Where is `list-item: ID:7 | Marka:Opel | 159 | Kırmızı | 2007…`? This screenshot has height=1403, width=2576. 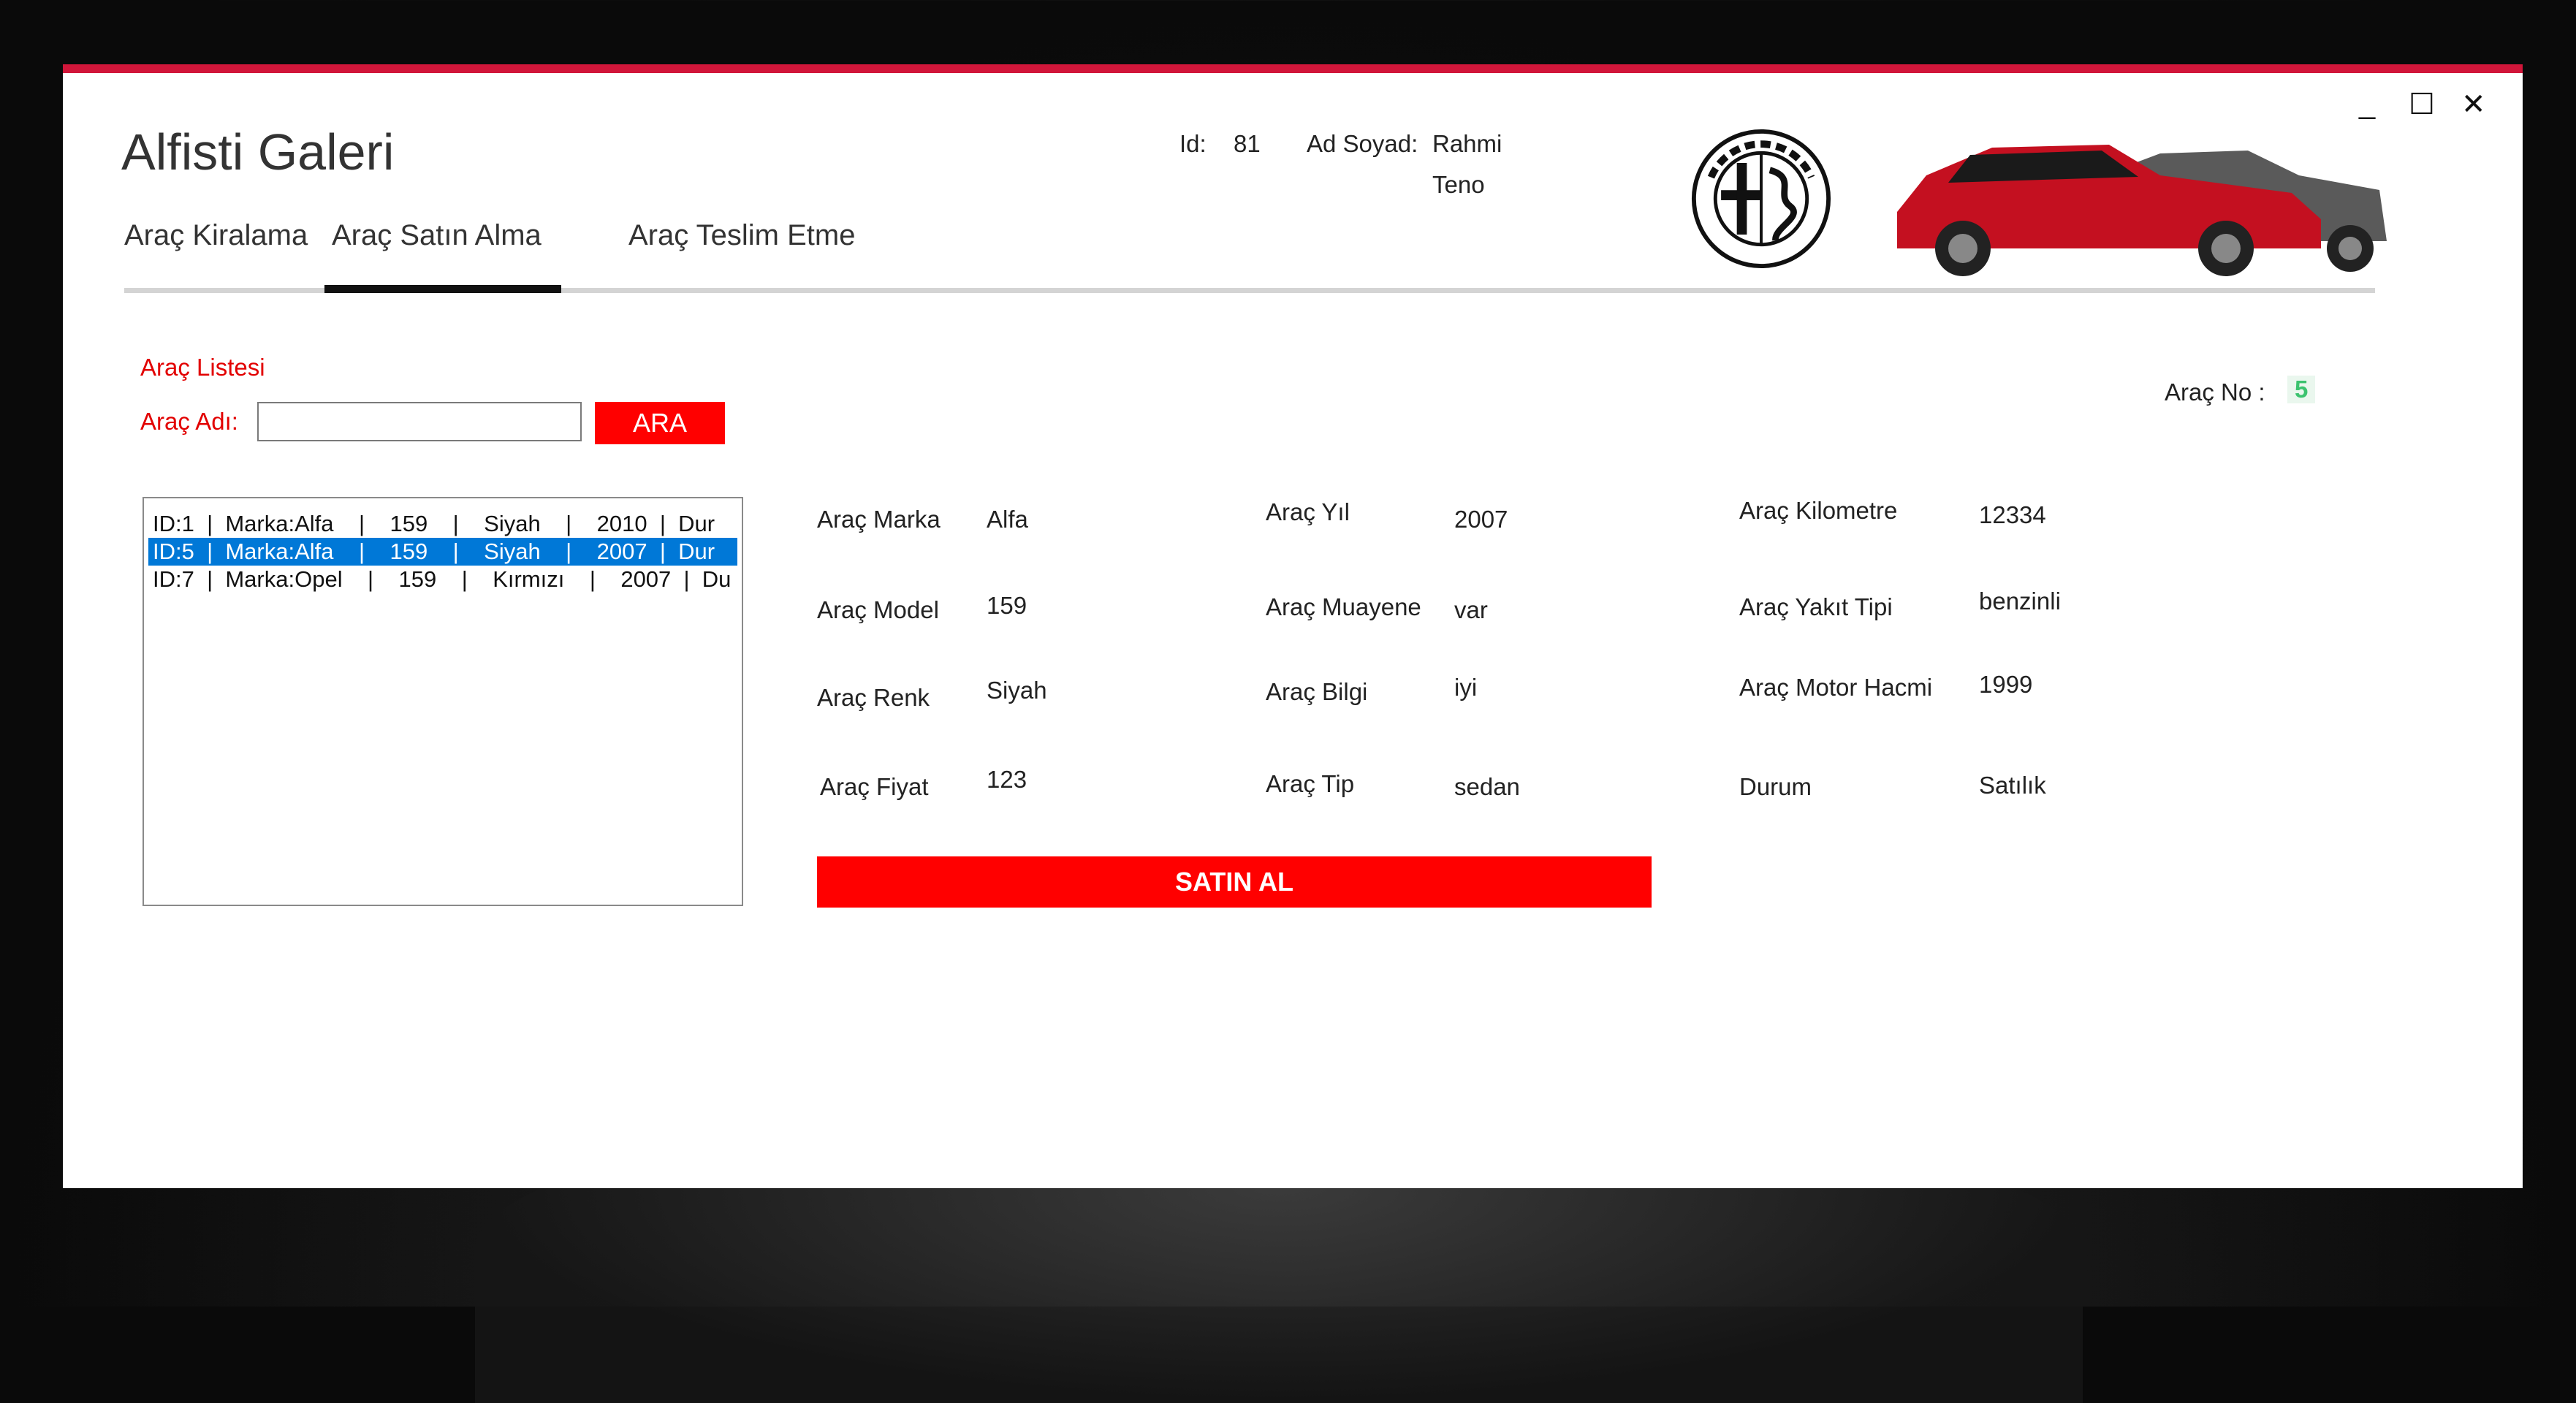 list-item: ID:7 | Marka:Opel | 159 | Kırmızı | 2007… is located at coordinates (443, 579).